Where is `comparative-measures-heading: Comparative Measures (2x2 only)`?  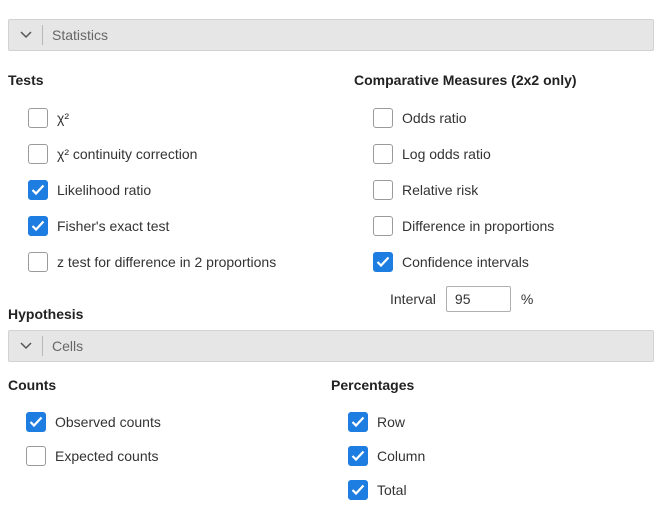
comparative-measures-heading: Comparative Measures (2x2 only) is located at coordinates (465, 80).